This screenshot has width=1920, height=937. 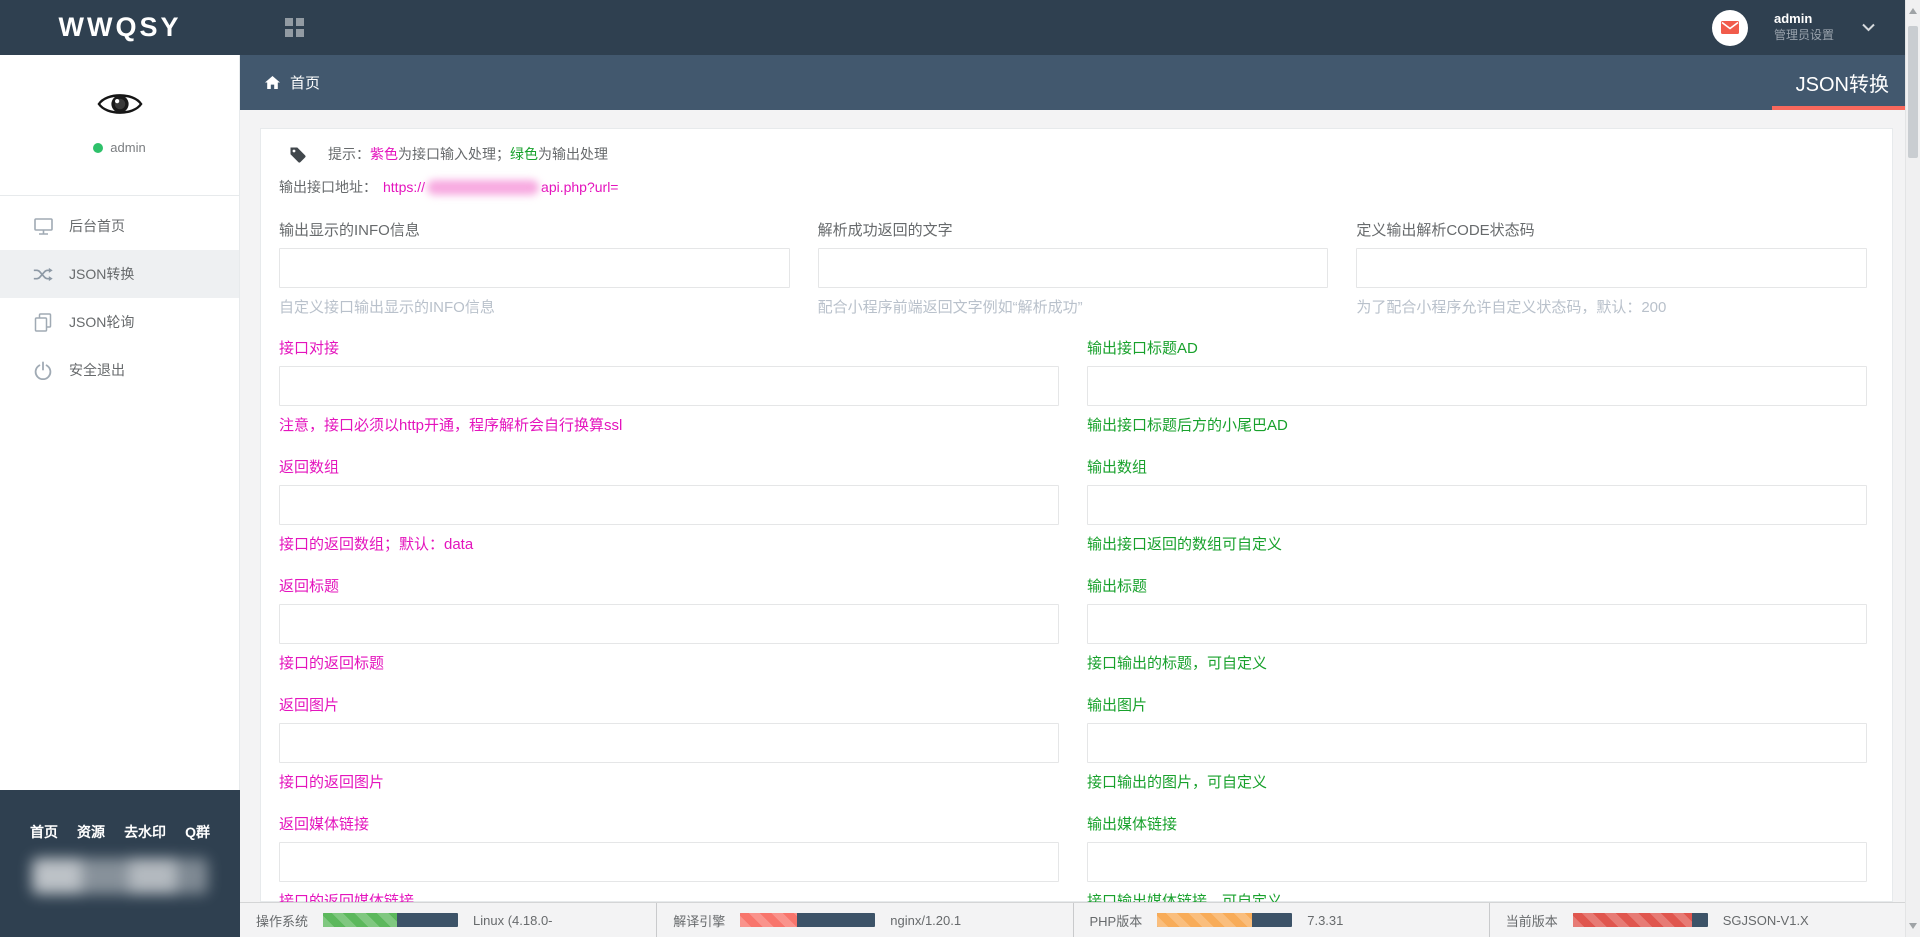 I want to click on form-group-return-title: 返回标题 接口的返回标题, so click(x=669, y=624).